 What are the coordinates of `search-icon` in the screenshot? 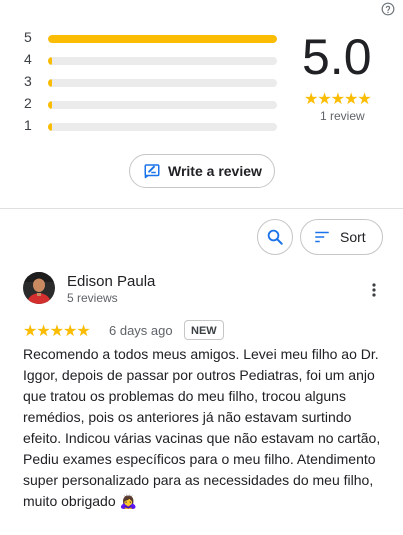 It's located at (275, 237).